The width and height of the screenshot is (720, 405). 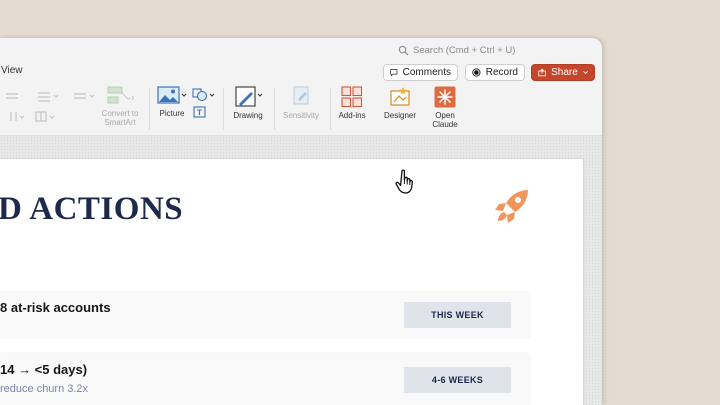 I want to click on record-button: Record, so click(x=495, y=72).